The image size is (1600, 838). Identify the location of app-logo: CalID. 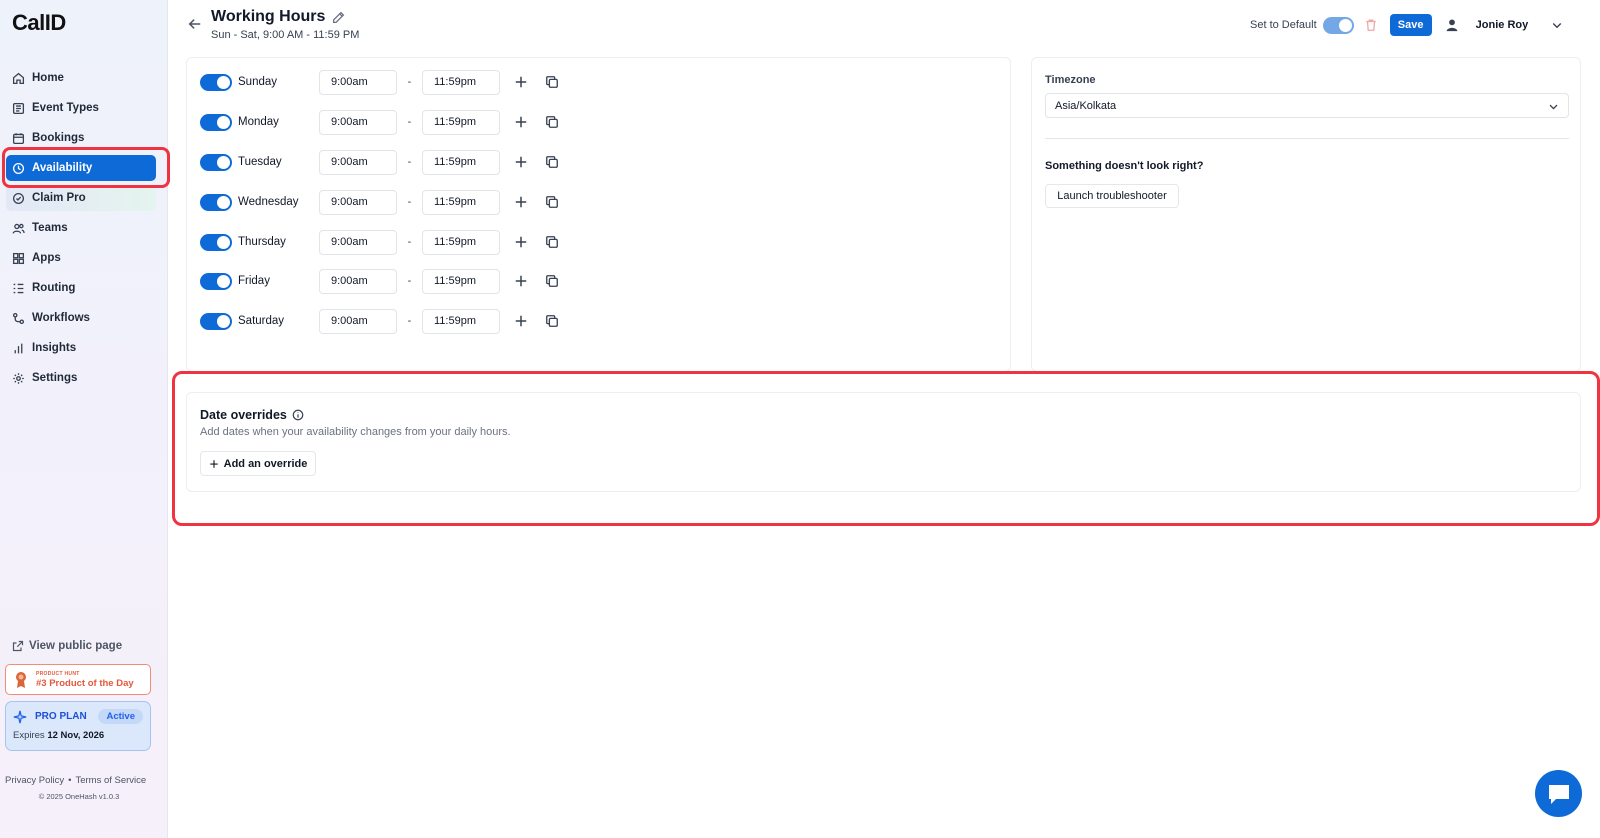
(39, 23).